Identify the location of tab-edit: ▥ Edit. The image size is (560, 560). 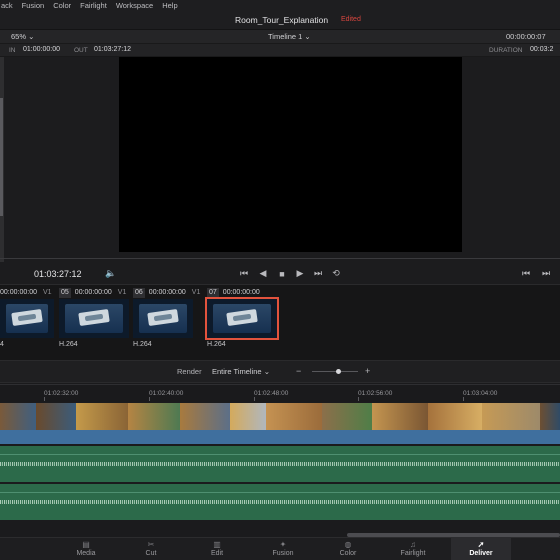
(217, 548).